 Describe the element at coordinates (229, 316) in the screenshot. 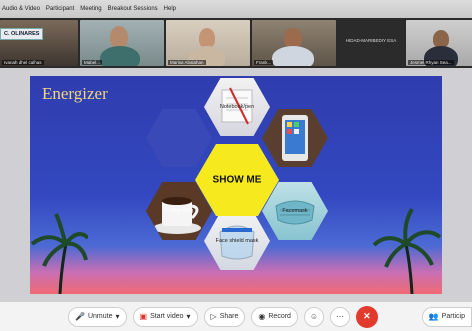

I see `share-label: Share` at that location.